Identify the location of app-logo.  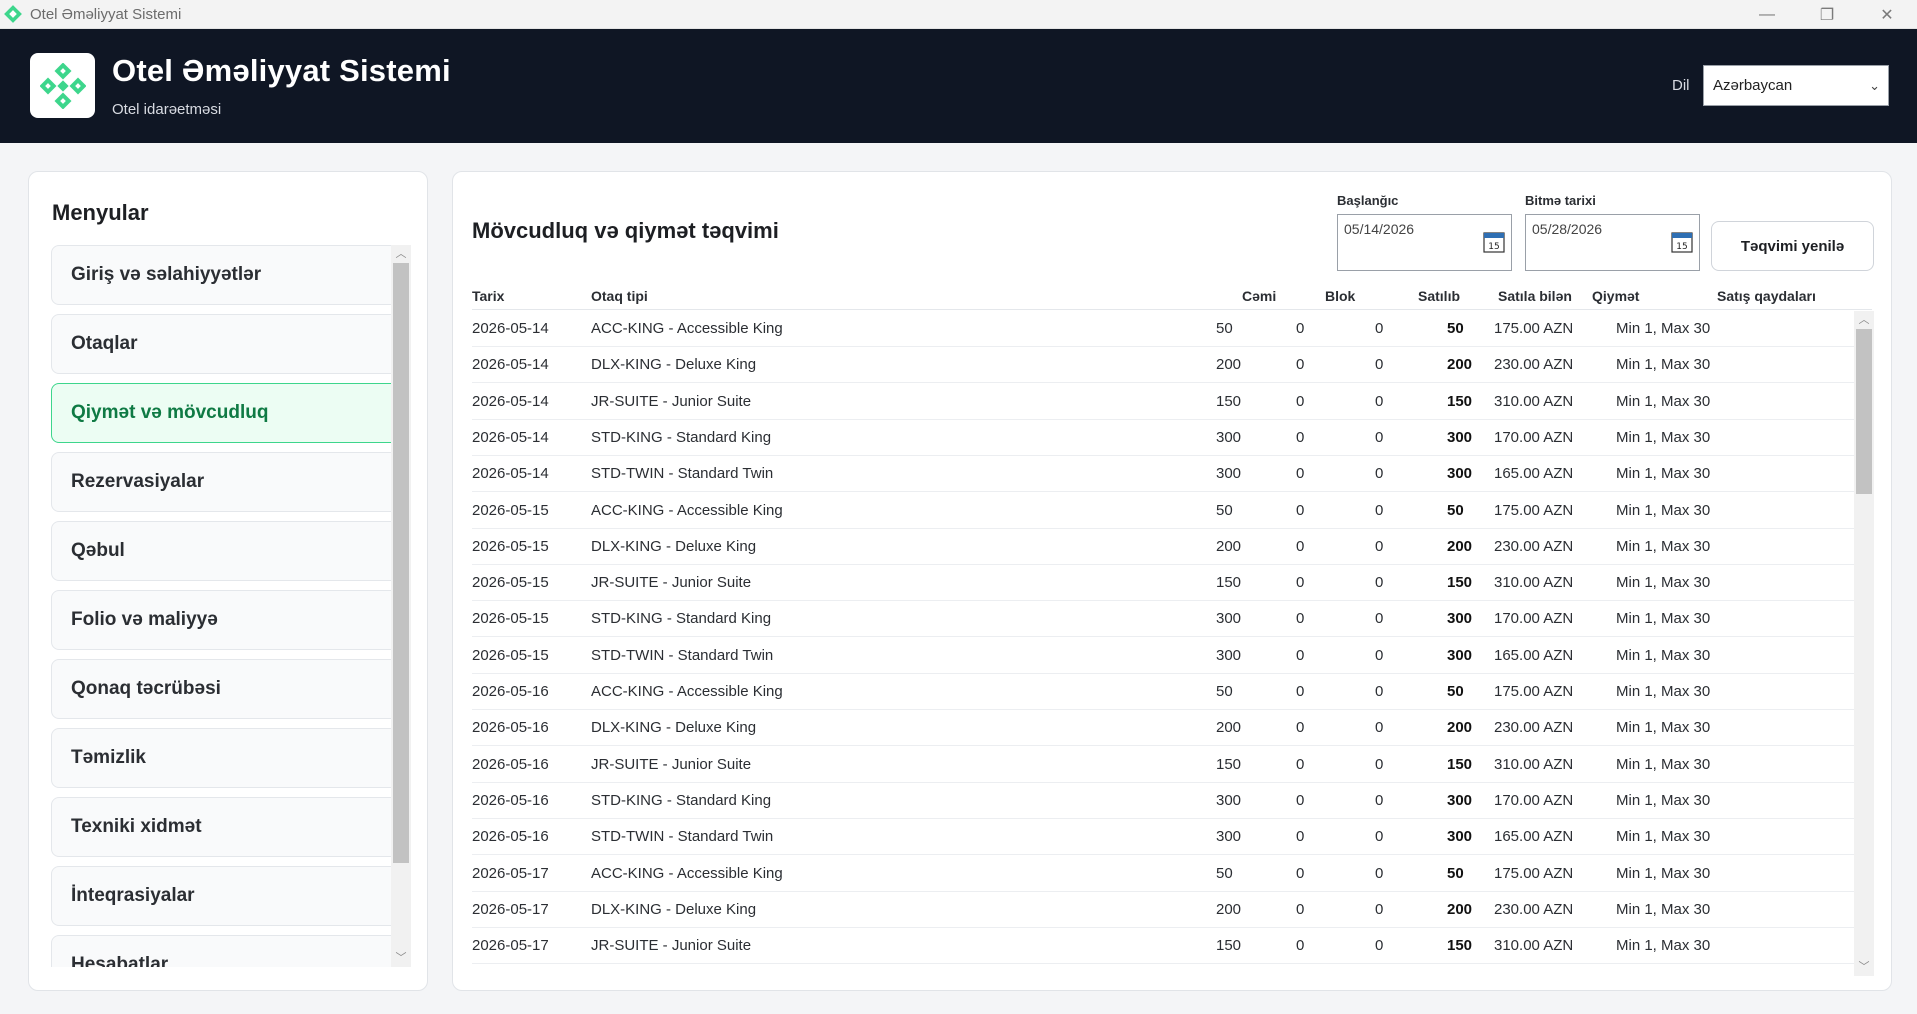
(62, 85).